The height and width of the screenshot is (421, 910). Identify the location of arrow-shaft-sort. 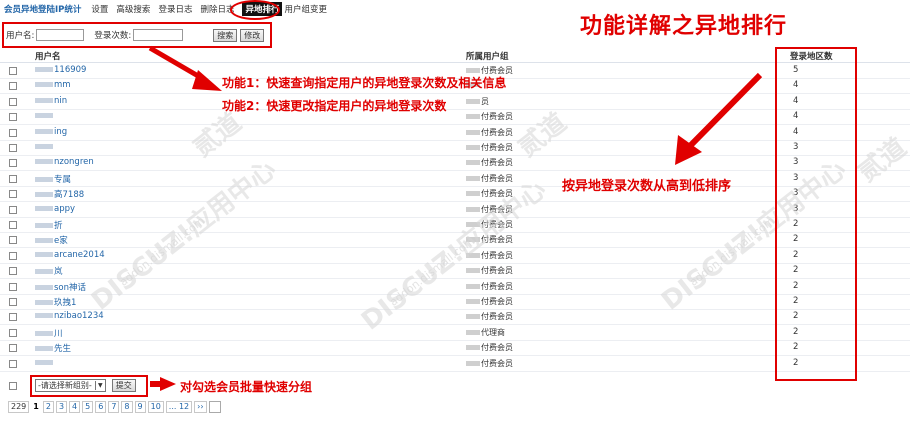
(724, 111).